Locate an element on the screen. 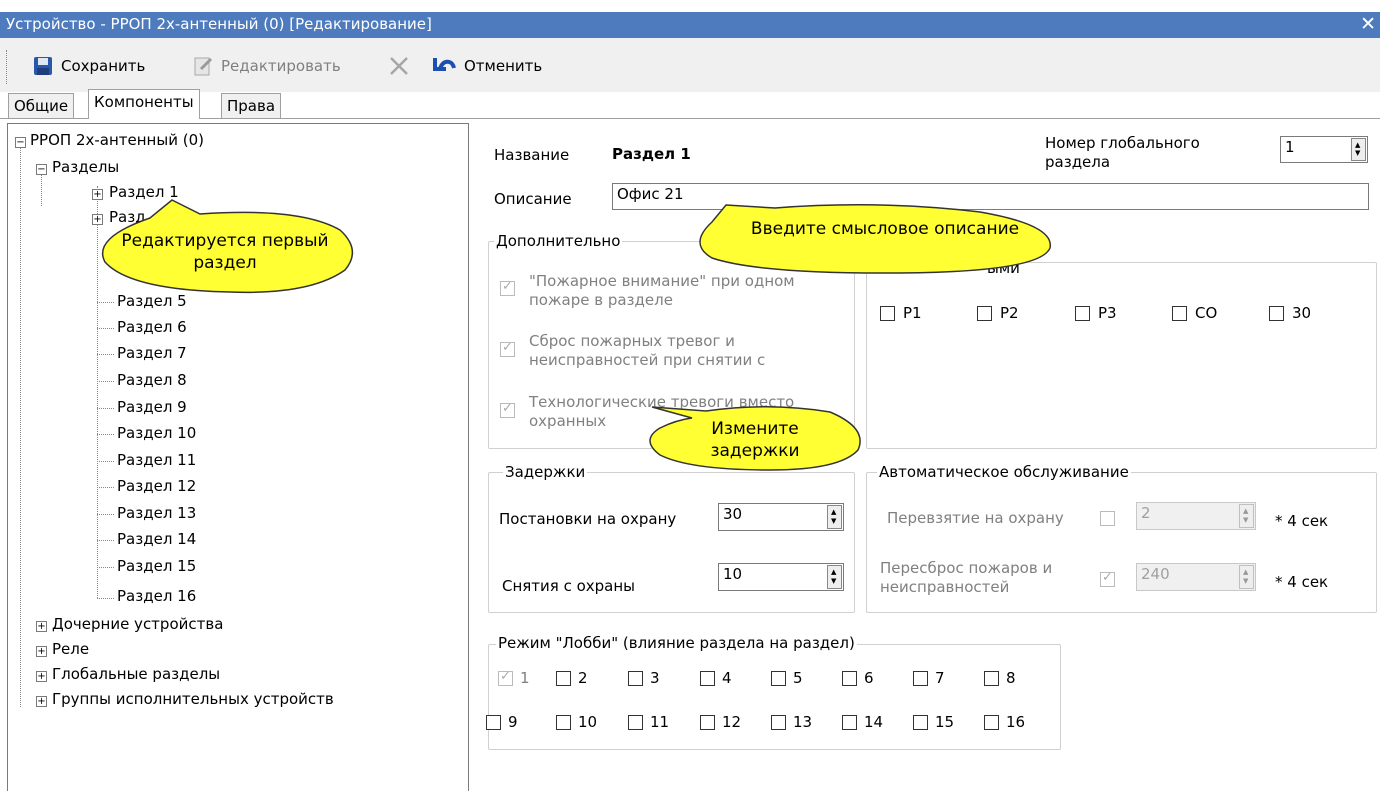  callout-3-text: Измените задержки is located at coordinates (755, 440).